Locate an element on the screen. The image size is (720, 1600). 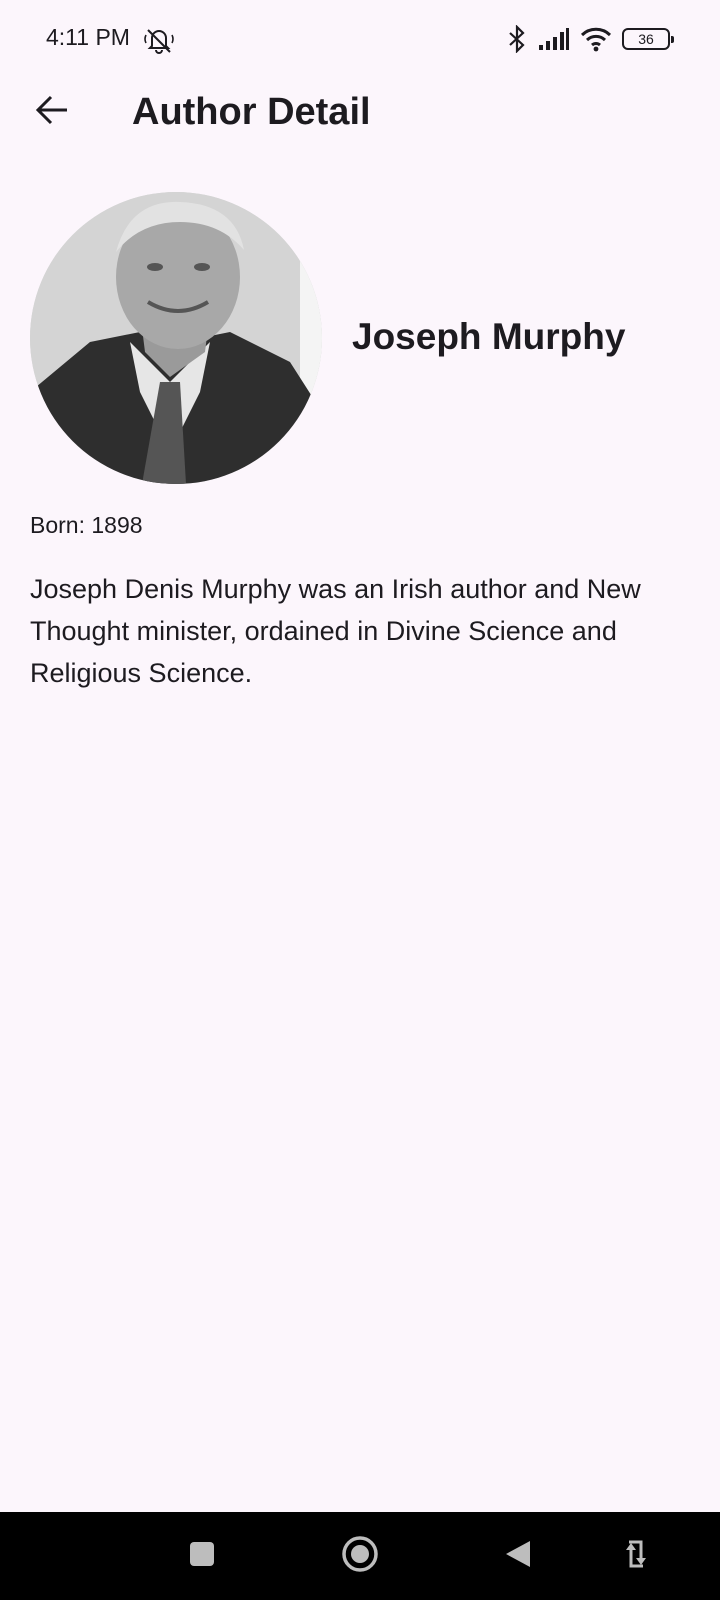
signal-icon is located at coordinates (554, 39).